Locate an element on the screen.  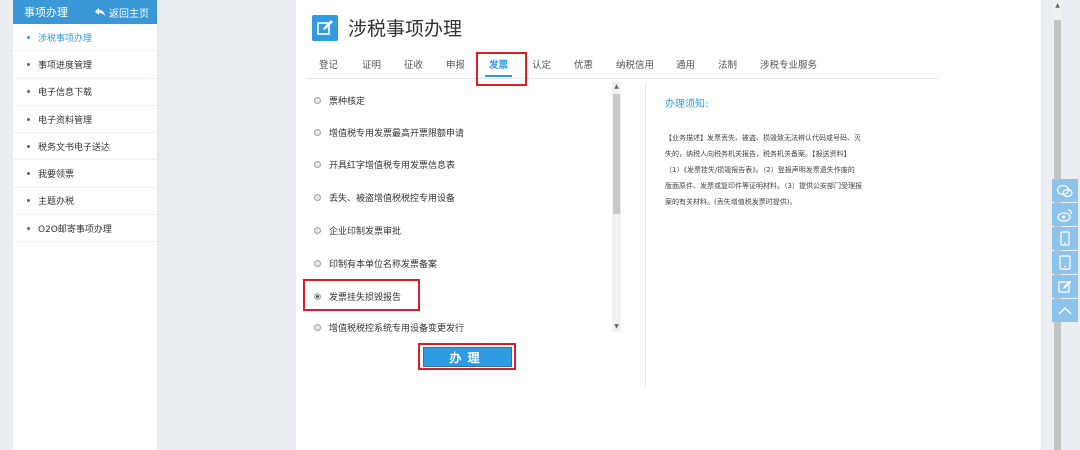
sidebar-item-progress: 事项进度管理 is located at coordinates (85, 65).